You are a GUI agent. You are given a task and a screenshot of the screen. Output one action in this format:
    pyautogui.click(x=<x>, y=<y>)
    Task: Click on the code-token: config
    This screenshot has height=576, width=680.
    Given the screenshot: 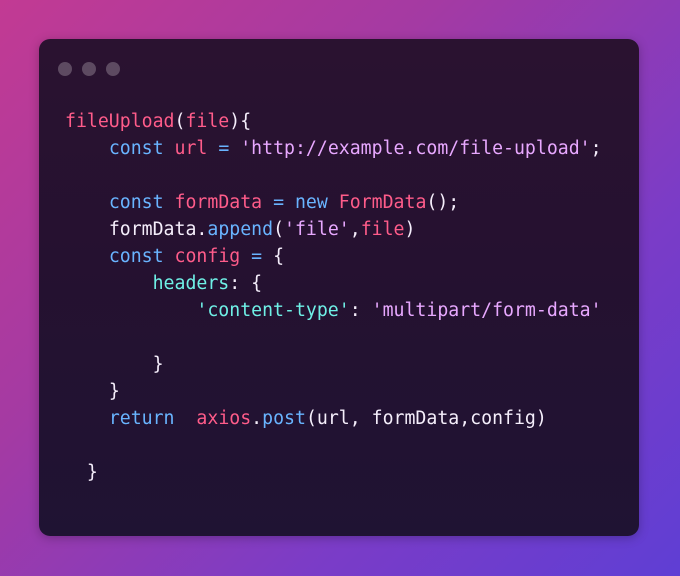 What is the action you would take?
    pyautogui.click(x=207, y=256)
    